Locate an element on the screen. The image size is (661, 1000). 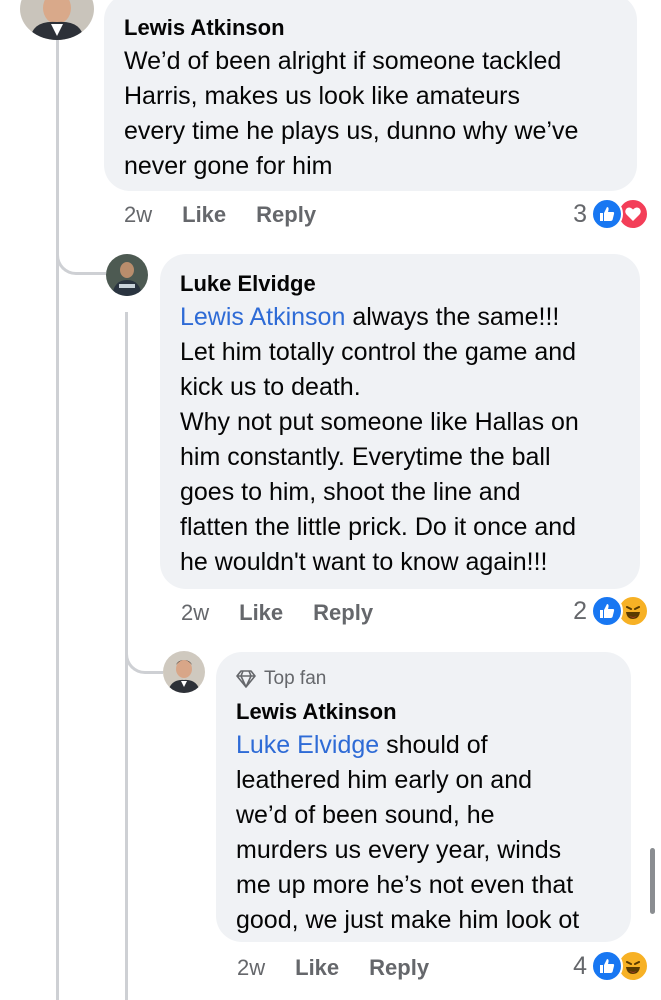
comment-actions-2: 2w Like Reply is located at coordinates (277, 613).